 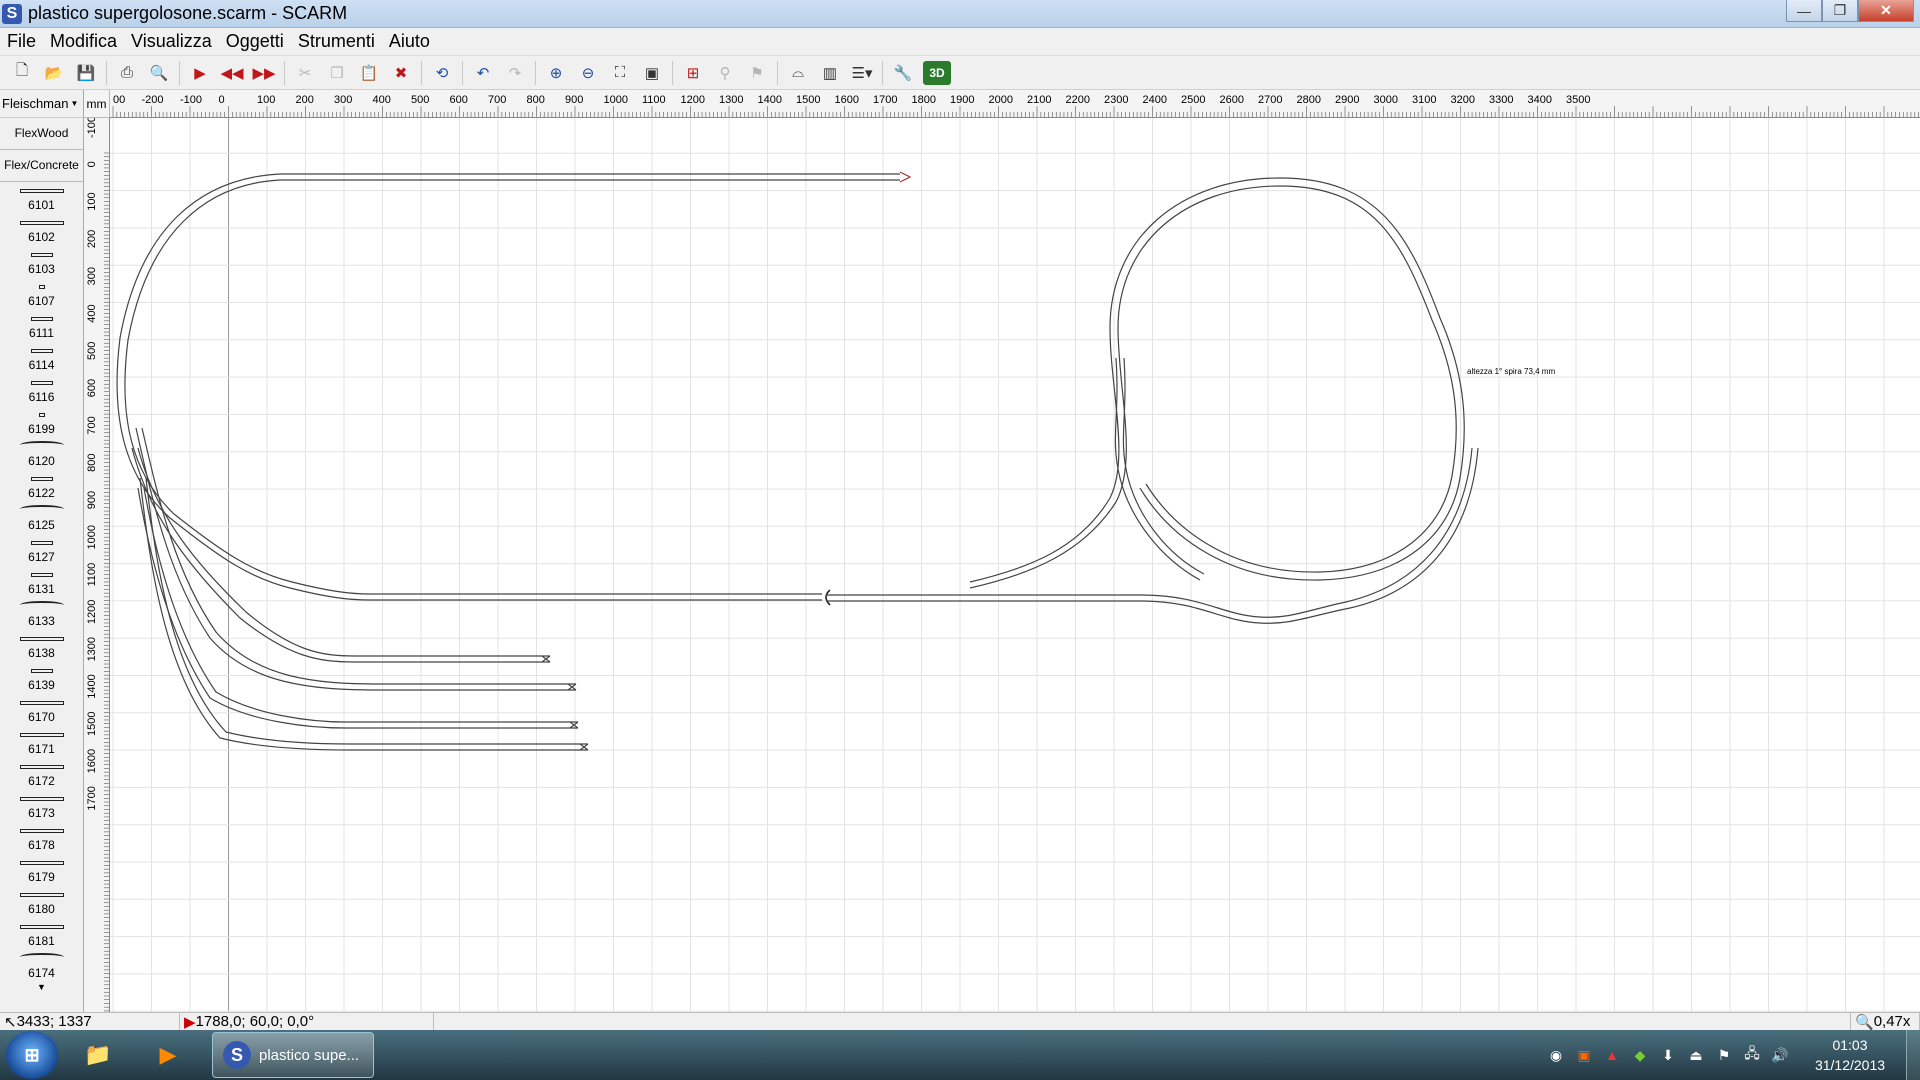 I want to click on palette-item-6107: 6107, so click(x=41, y=294).